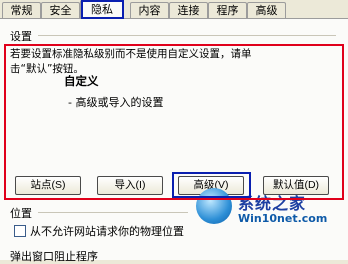 The width and height of the screenshot is (348, 264). I want to click on tab-programs: 程序, so click(227, 10).